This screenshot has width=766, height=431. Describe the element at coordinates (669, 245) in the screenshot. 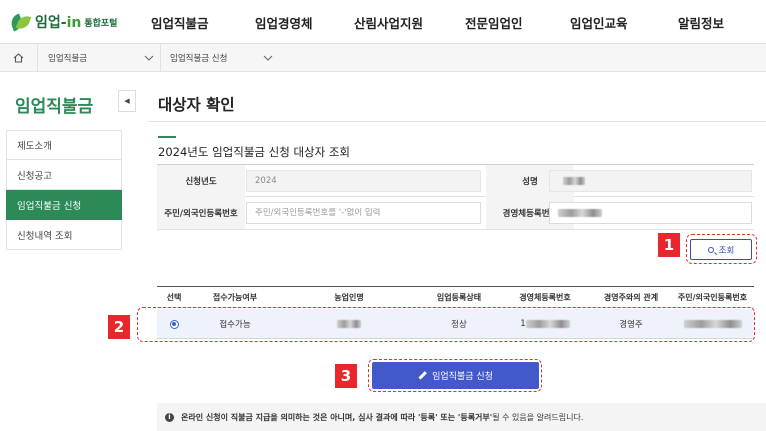

I see `annotation-badge-1: 1` at that location.